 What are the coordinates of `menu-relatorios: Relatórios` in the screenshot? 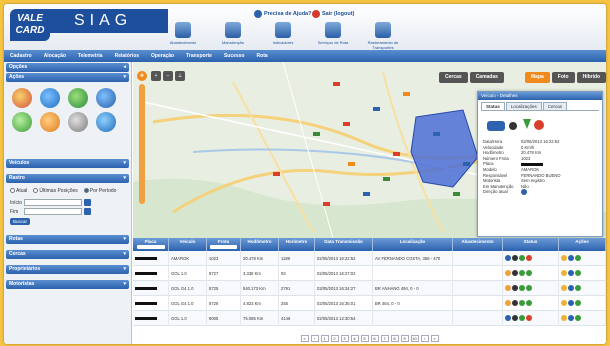 It's located at (127, 56).